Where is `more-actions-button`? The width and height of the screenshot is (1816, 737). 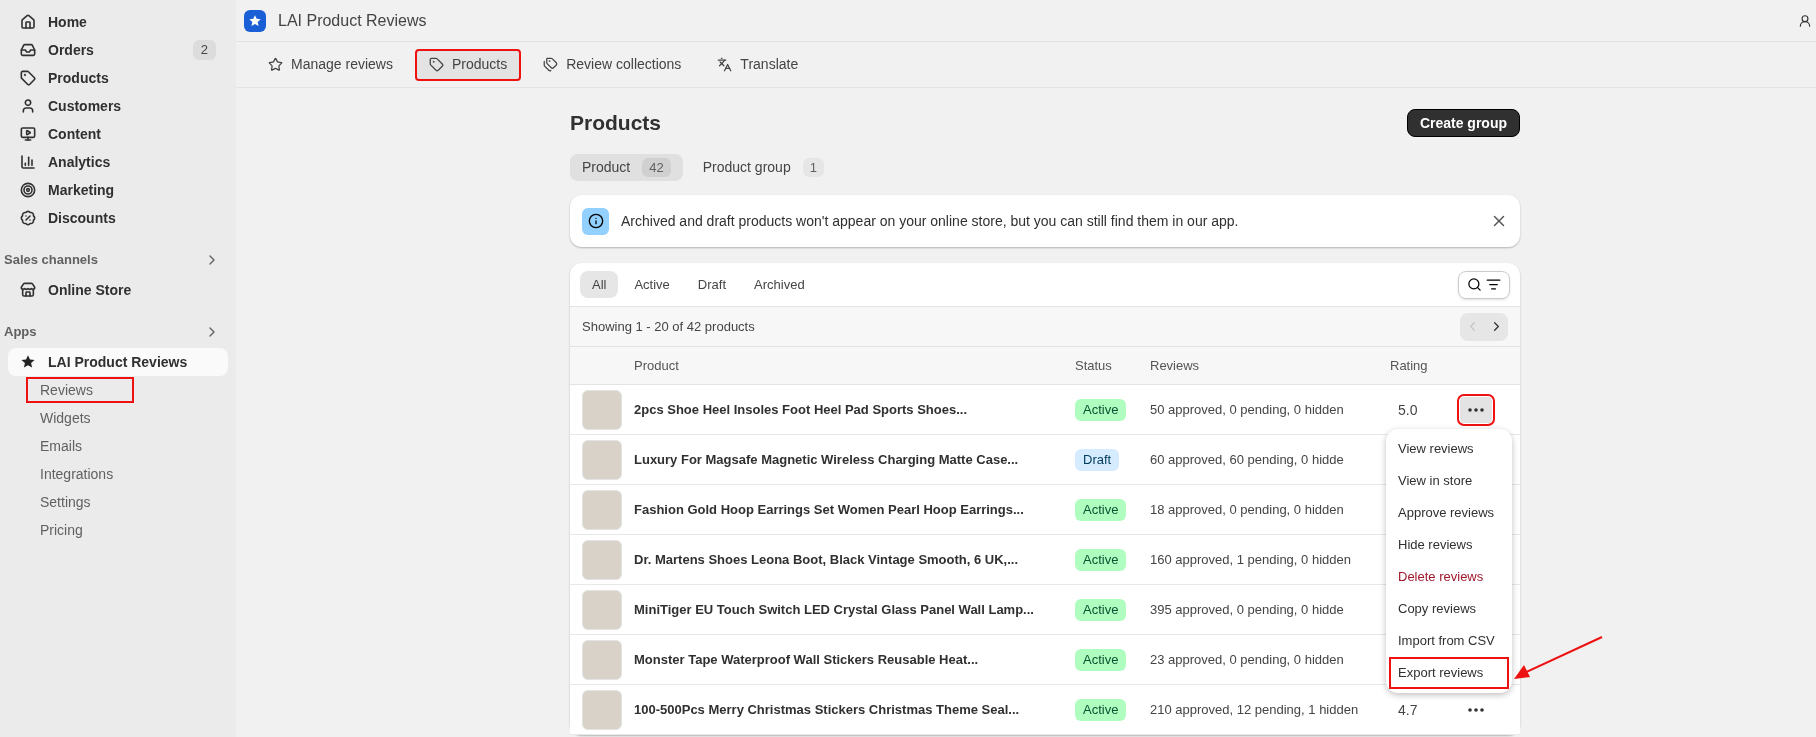 more-actions-button is located at coordinates (1476, 410).